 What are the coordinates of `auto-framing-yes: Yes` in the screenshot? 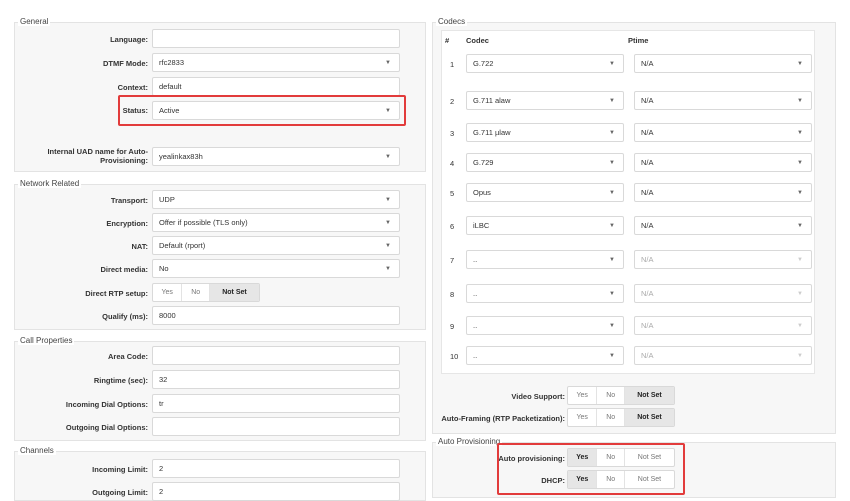 It's located at (583, 417).